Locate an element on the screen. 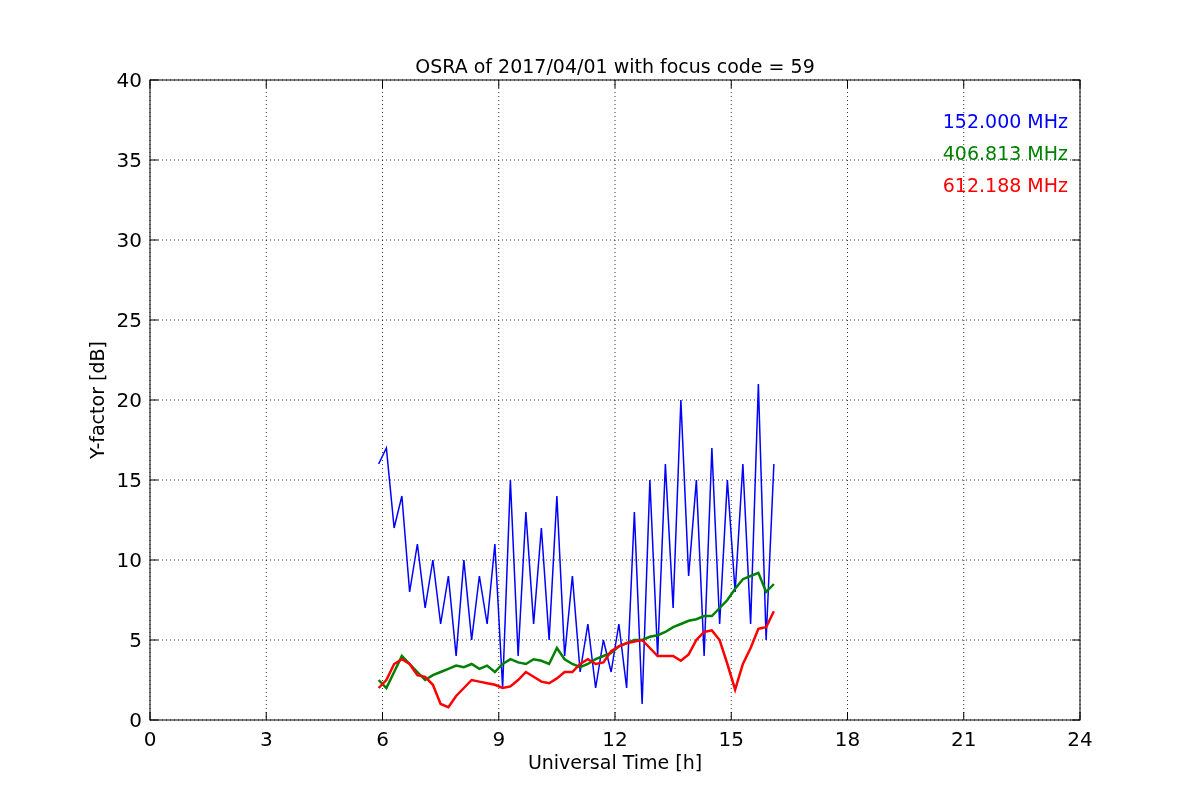  x-tick-label: 21 is located at coordinates (964, 739).